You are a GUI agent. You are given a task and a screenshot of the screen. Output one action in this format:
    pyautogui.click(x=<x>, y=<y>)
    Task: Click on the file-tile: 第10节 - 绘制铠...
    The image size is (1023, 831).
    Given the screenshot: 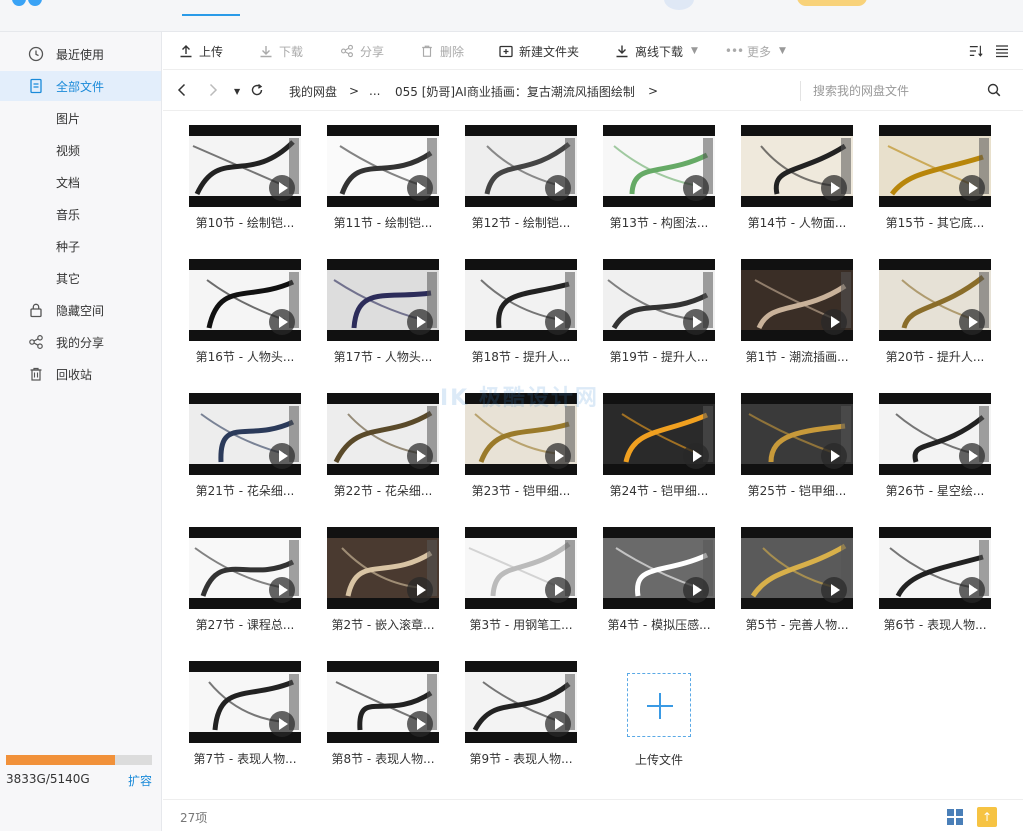 What is the action you would take?
    pyautogui.click(x=245, y=171)
    